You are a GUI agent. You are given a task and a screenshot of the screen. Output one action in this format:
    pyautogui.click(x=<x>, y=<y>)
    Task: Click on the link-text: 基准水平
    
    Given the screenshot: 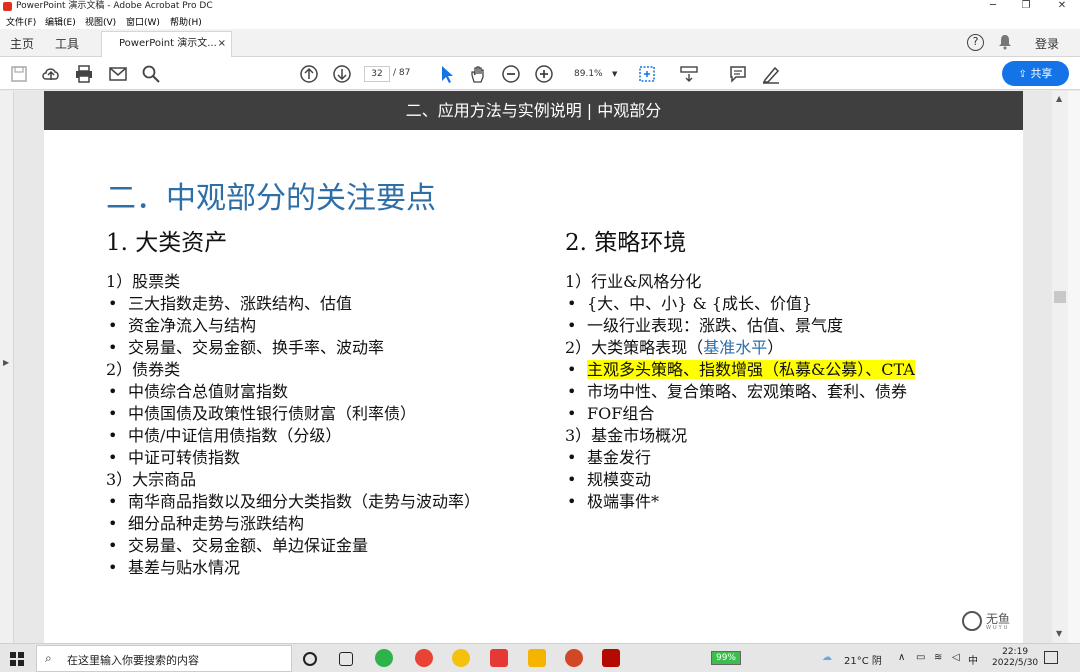 What is the action you would take?
    pyautogui.click(x=735, y=347)
    